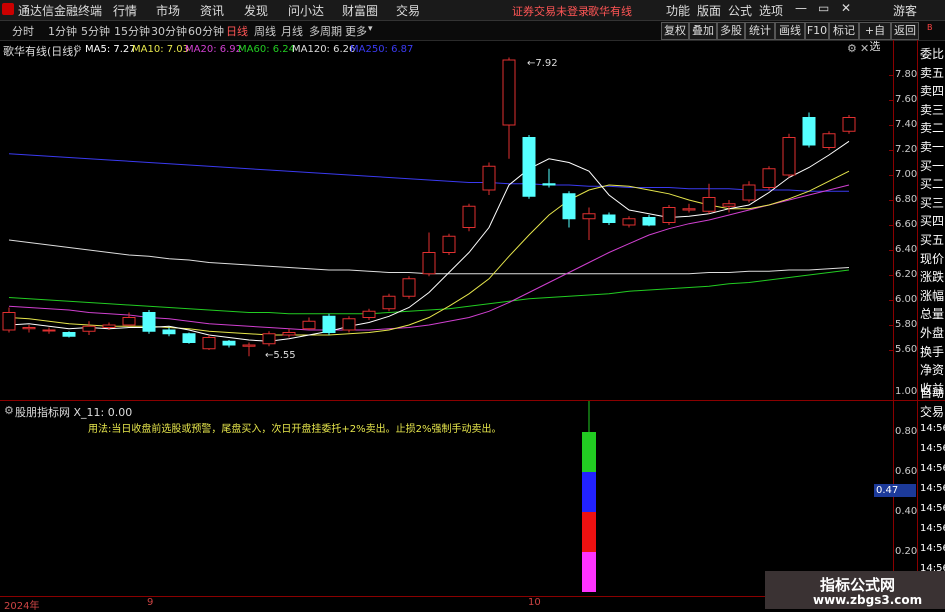  Describe the element at coordinates (932, 370) in the screenshot. I see `quote-field-label: 净资` at that location.